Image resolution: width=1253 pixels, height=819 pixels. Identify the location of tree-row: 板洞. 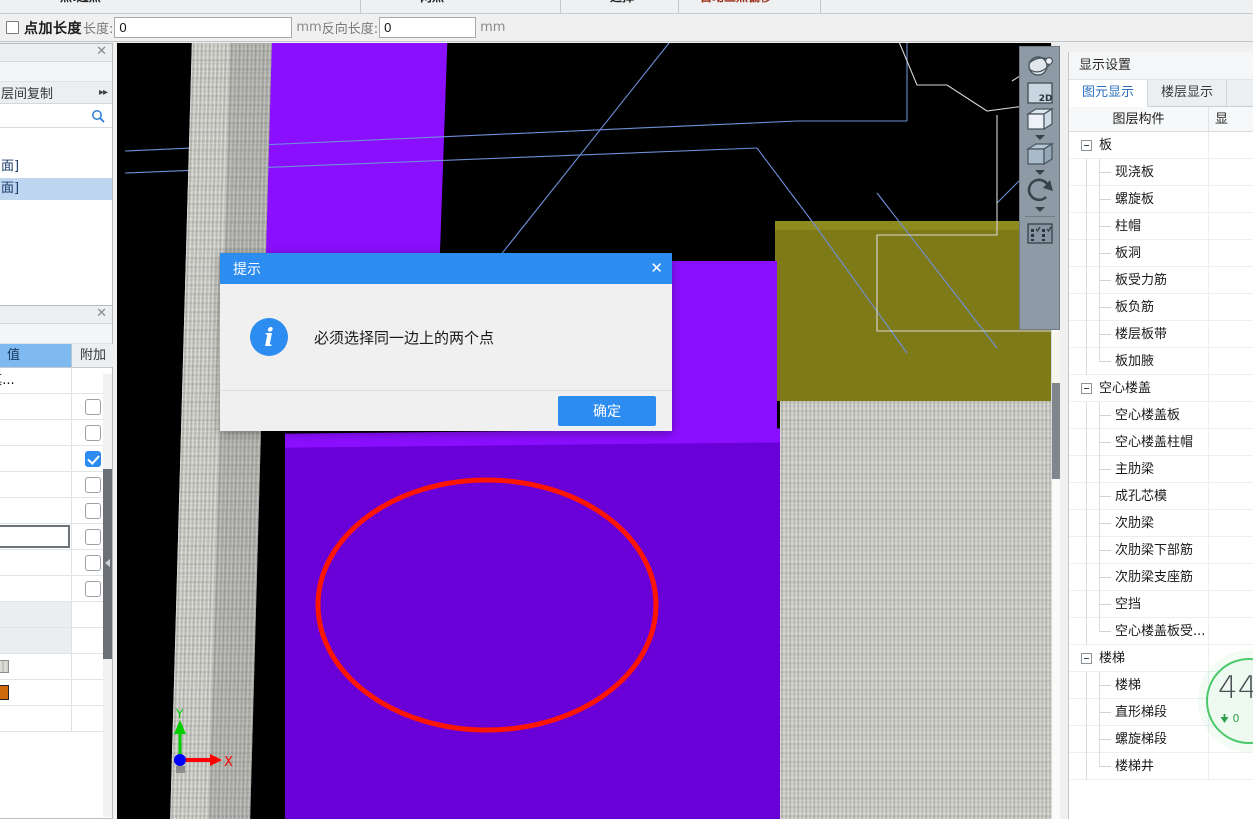
(1161, 253).